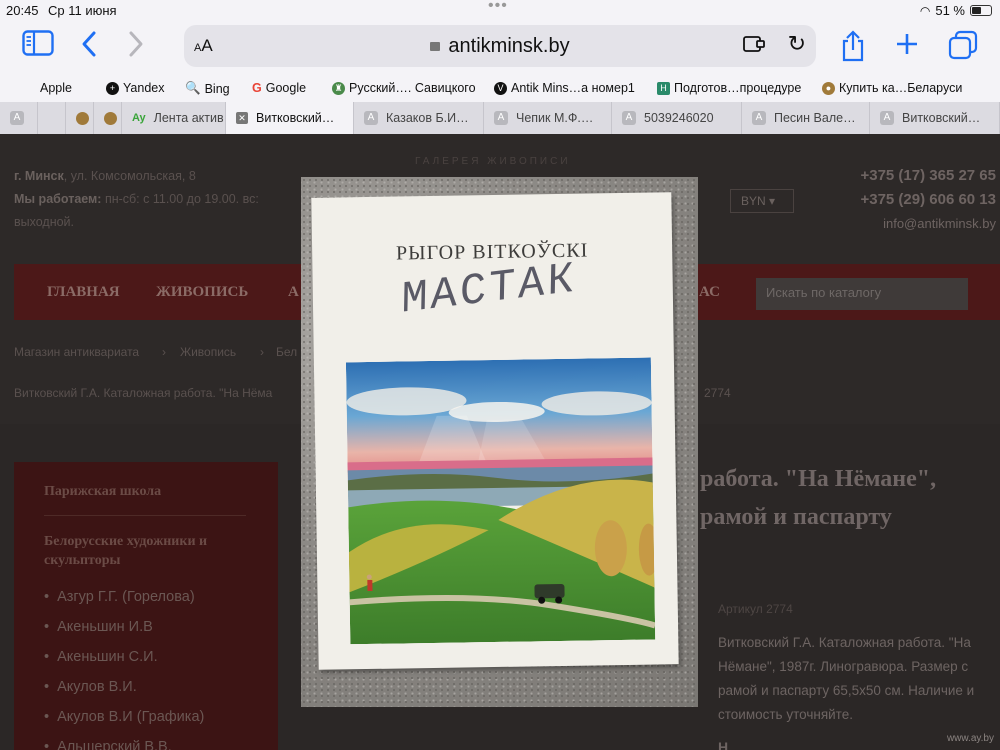  I want to click on sidebar-heading-paris: Парижская школа, so click(102, 492).